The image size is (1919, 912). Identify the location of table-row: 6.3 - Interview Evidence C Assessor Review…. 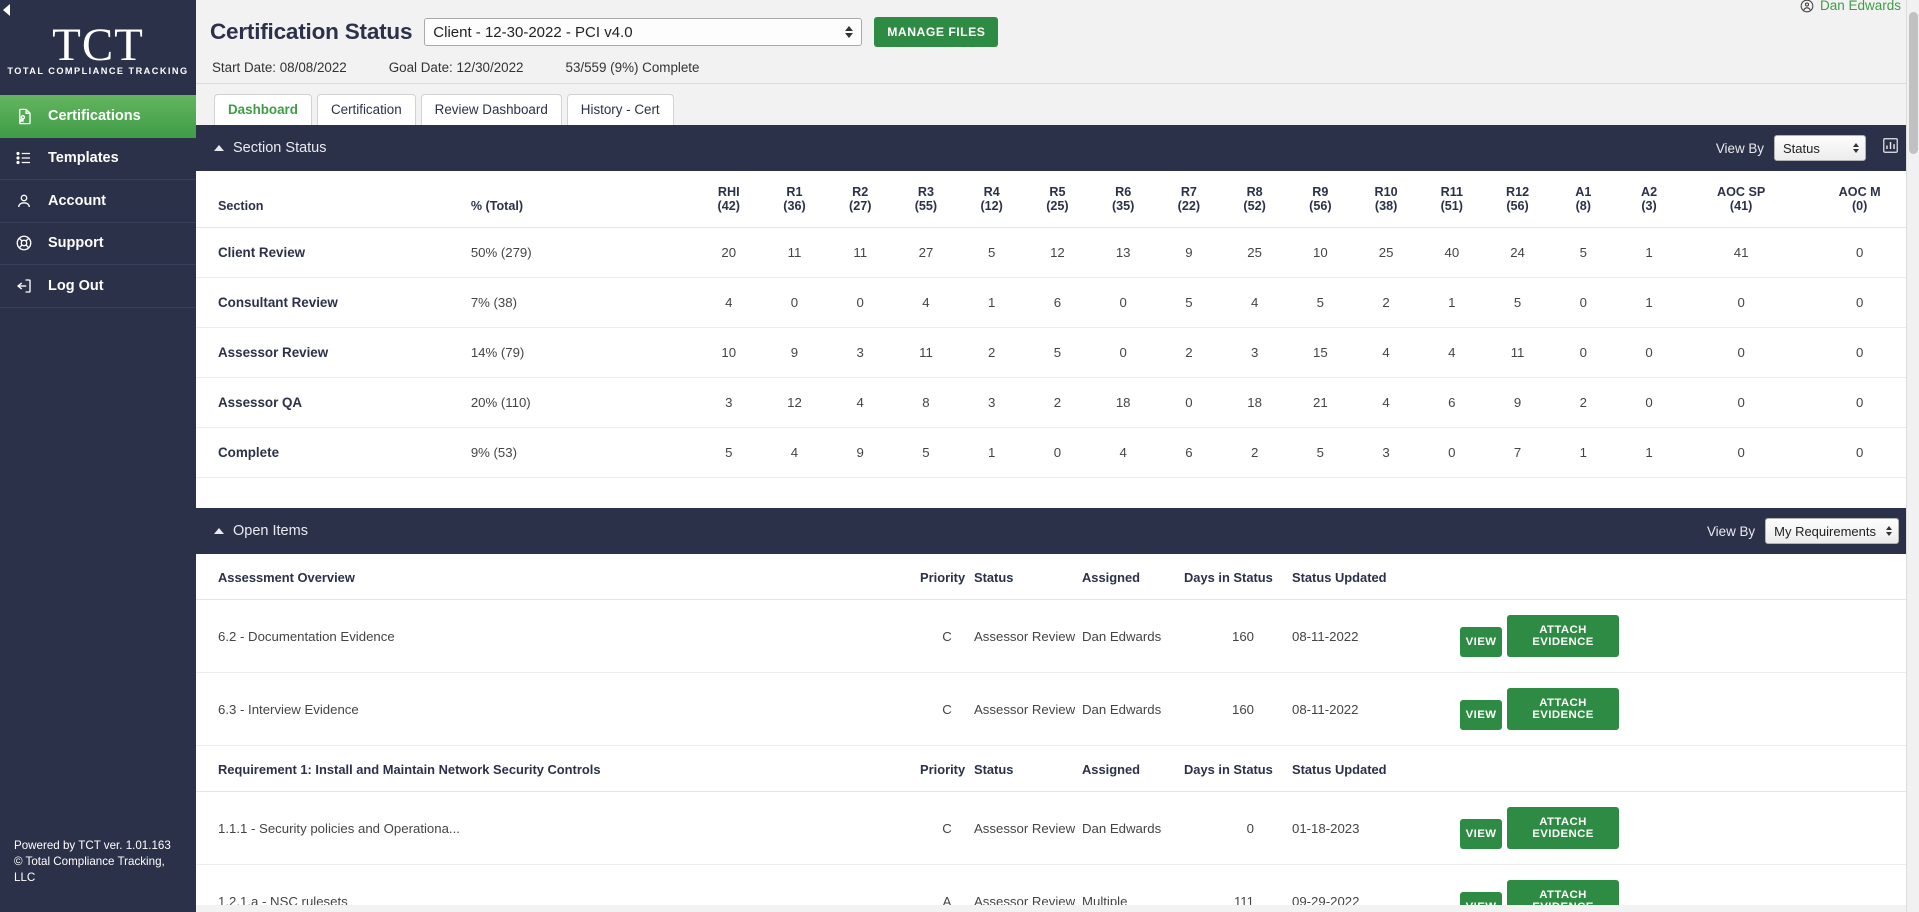
(1057, 709).